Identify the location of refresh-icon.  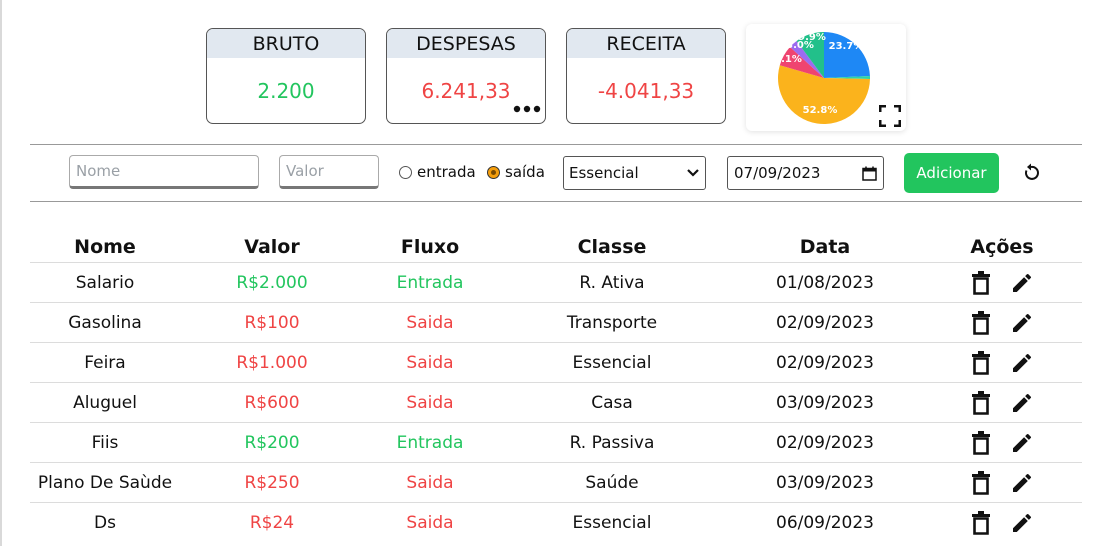
(1031, 173).